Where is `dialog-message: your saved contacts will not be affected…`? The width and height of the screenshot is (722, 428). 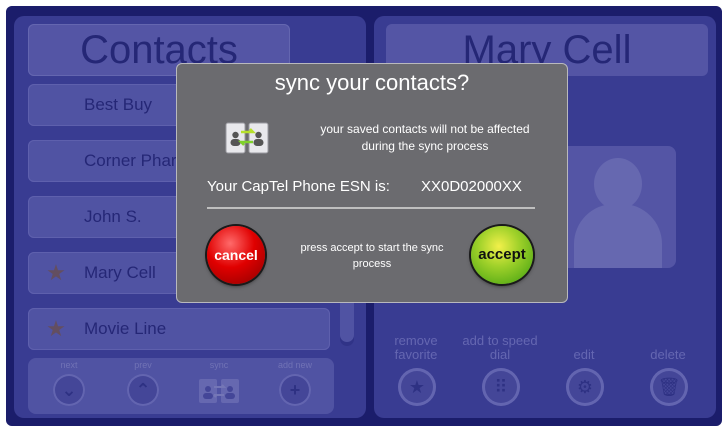 dialog-message: your saved contacts will not be affected… is located at coordinates (425, 137).